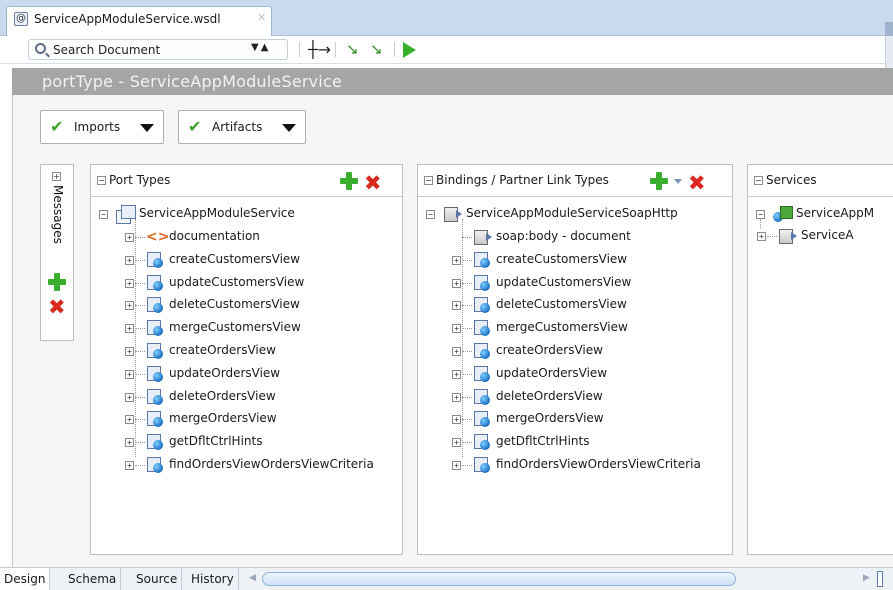  What do you see at coordinates (880, 579) in the screenshot?
I see `scroll-end-handle` at bounding box center [880, 579].